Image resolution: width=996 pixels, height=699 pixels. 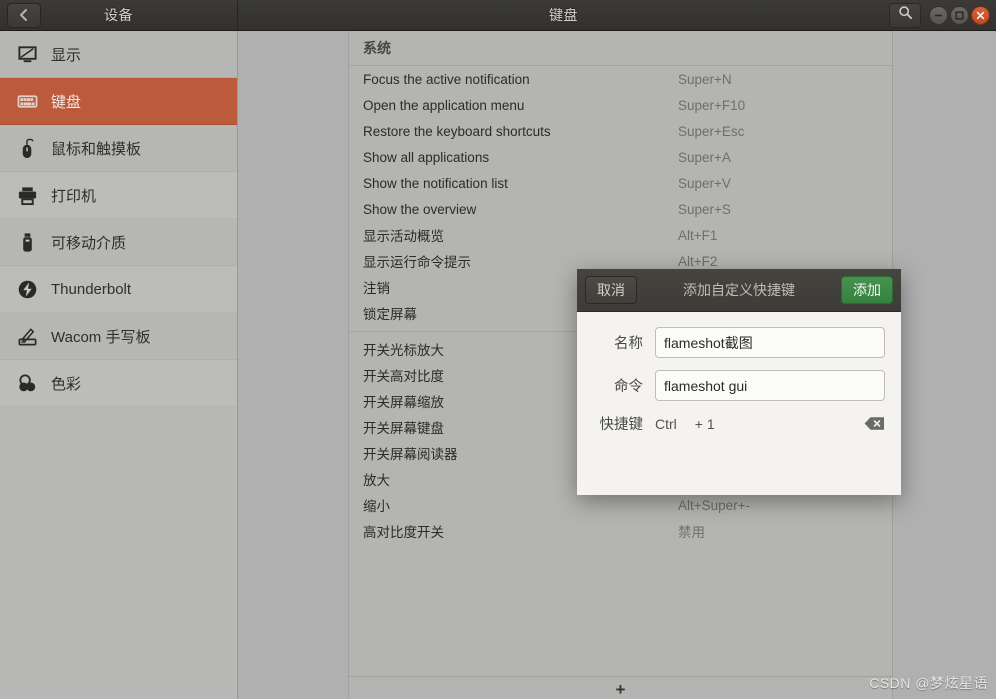 I want to click on close-button, so click(x=980, y=15).